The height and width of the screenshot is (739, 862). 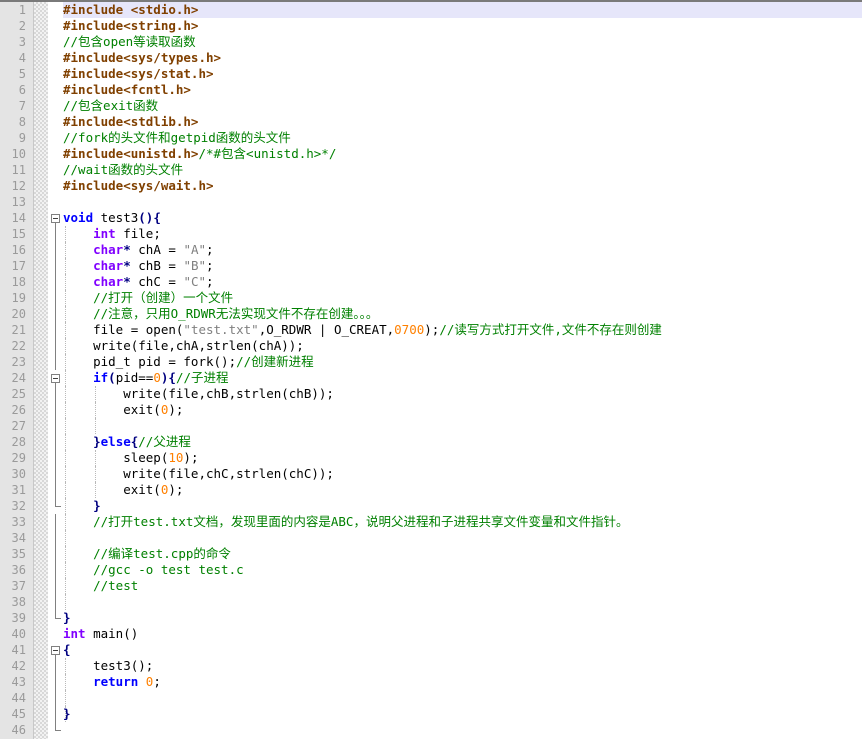 I want to click on code-line: 36 //gcc -o test test.c, so click(x=431, y=570).